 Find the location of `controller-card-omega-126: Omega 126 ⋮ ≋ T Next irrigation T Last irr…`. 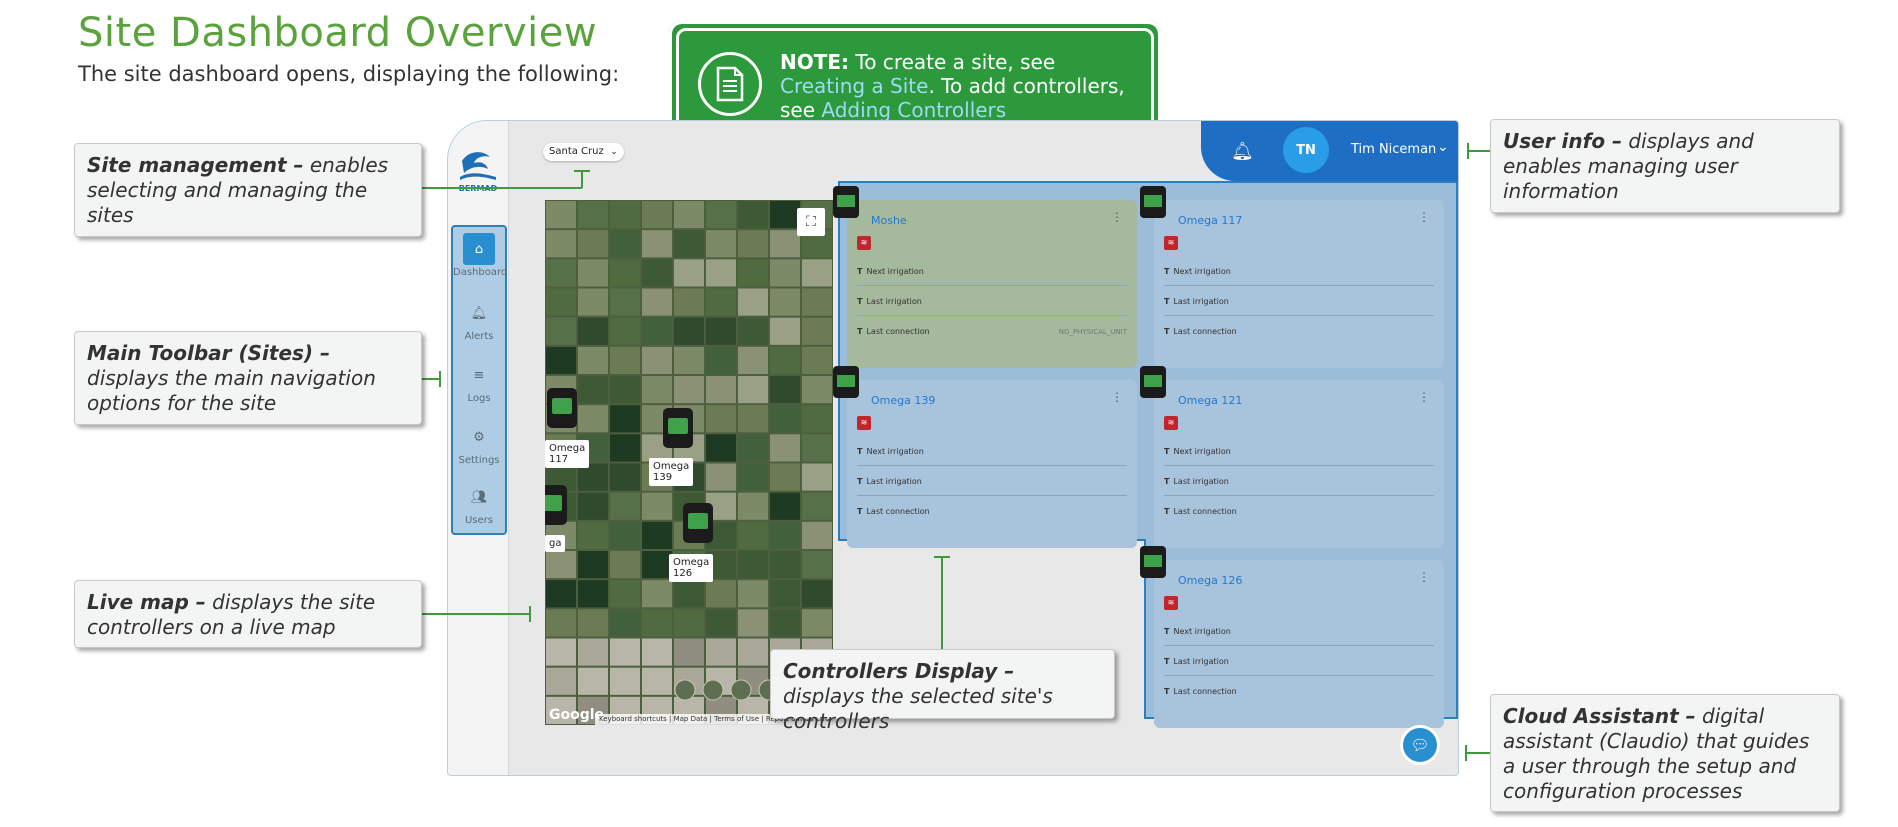

controller-card-omega-126: Omega 126 ⋮ ≋ T Next irrigation T Last irr… is located at coordinates (1292, 637).